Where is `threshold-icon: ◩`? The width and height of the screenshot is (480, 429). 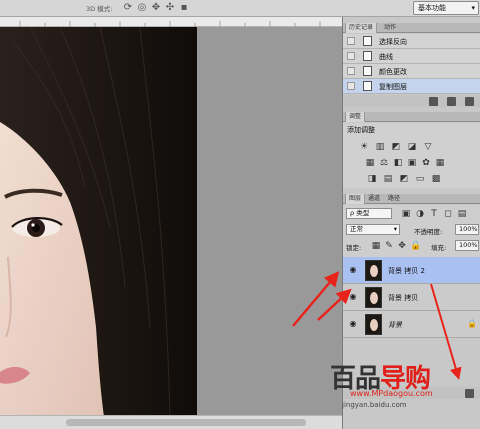
threshold-icon: ◩ is located at coordinates (404, 179).